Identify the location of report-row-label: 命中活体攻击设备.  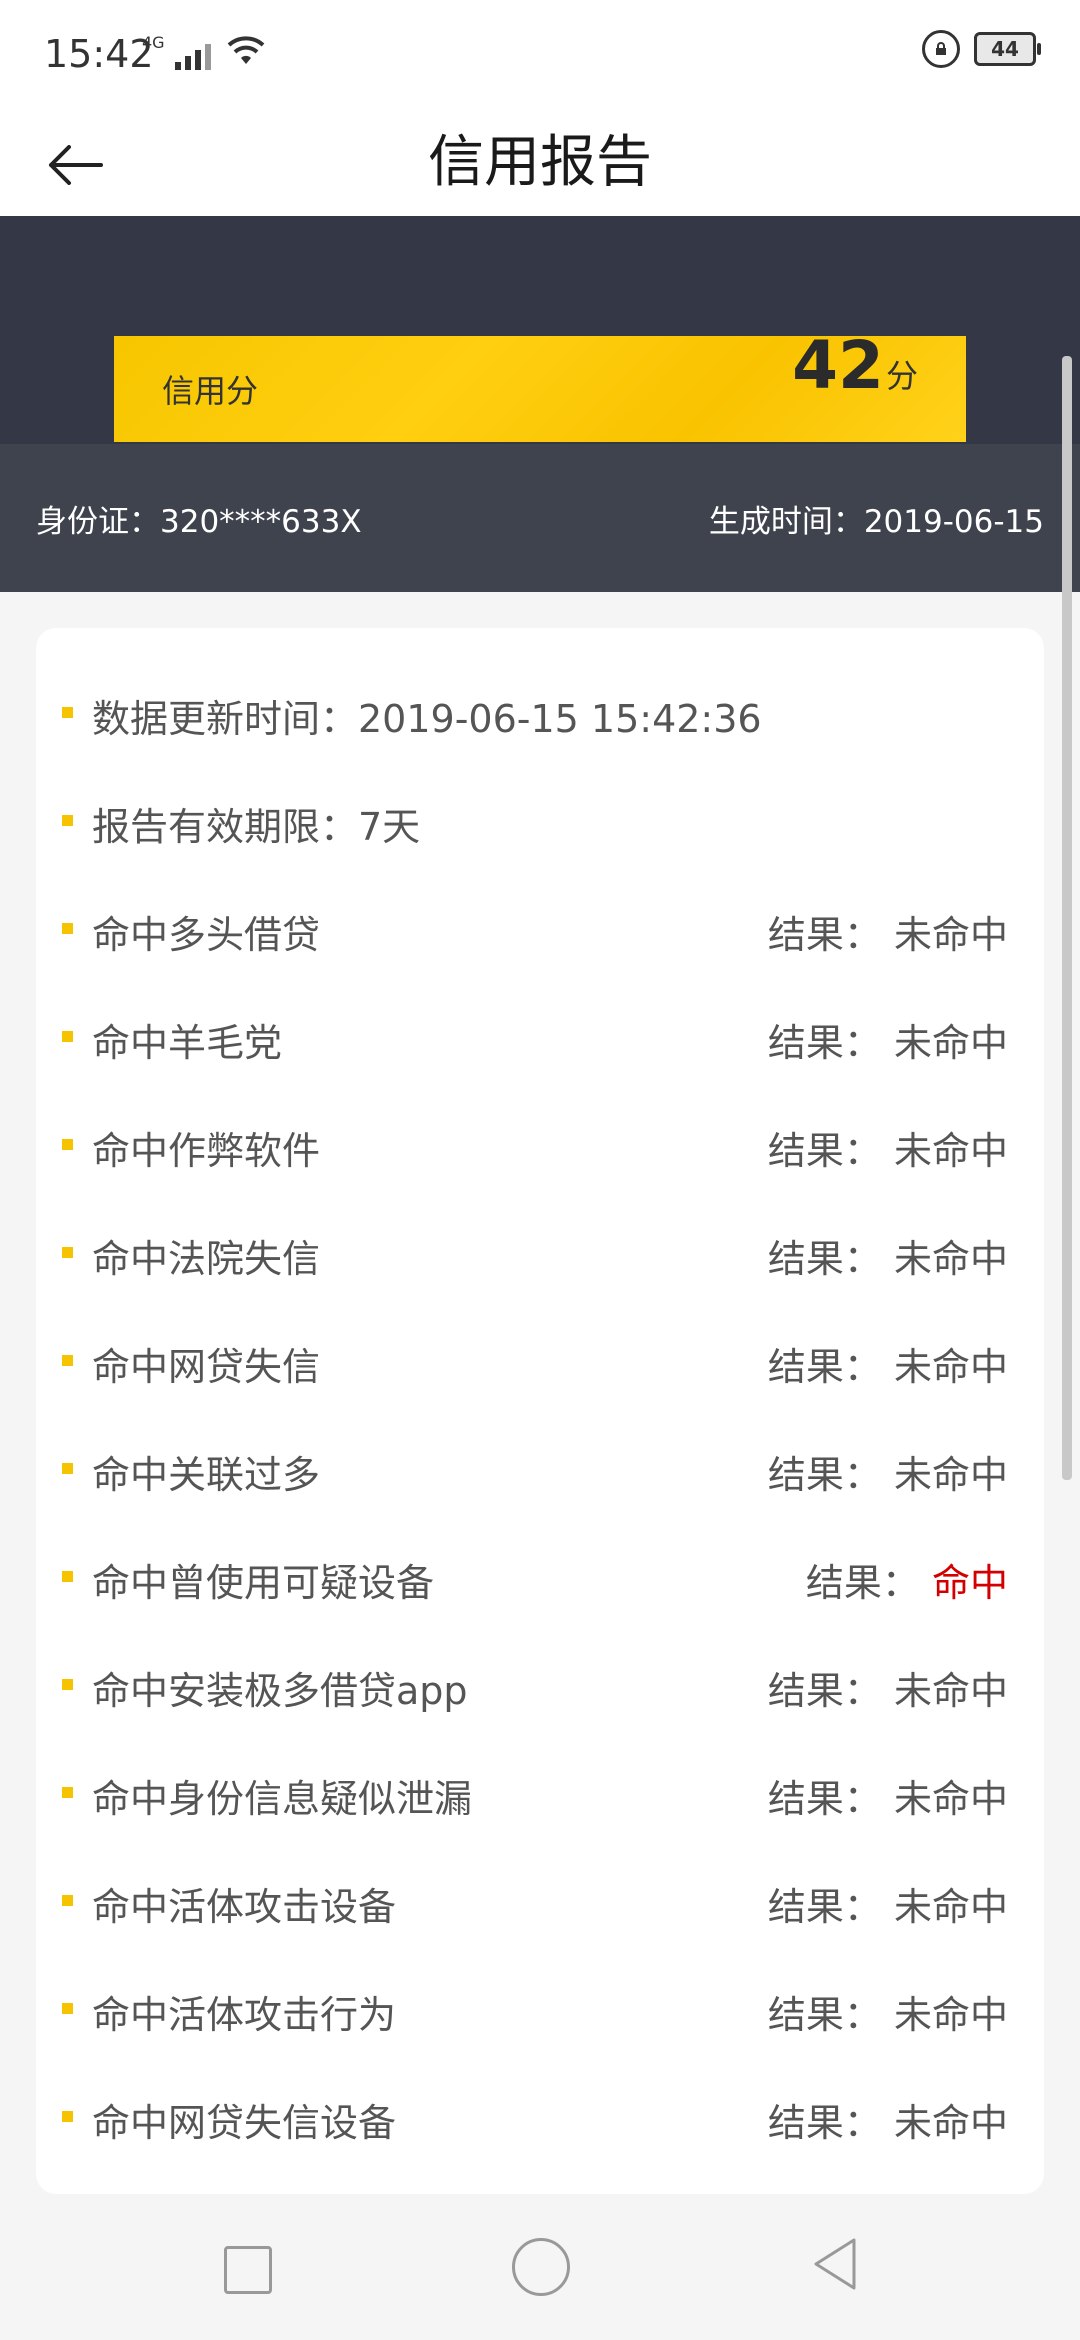
(244, 1907).